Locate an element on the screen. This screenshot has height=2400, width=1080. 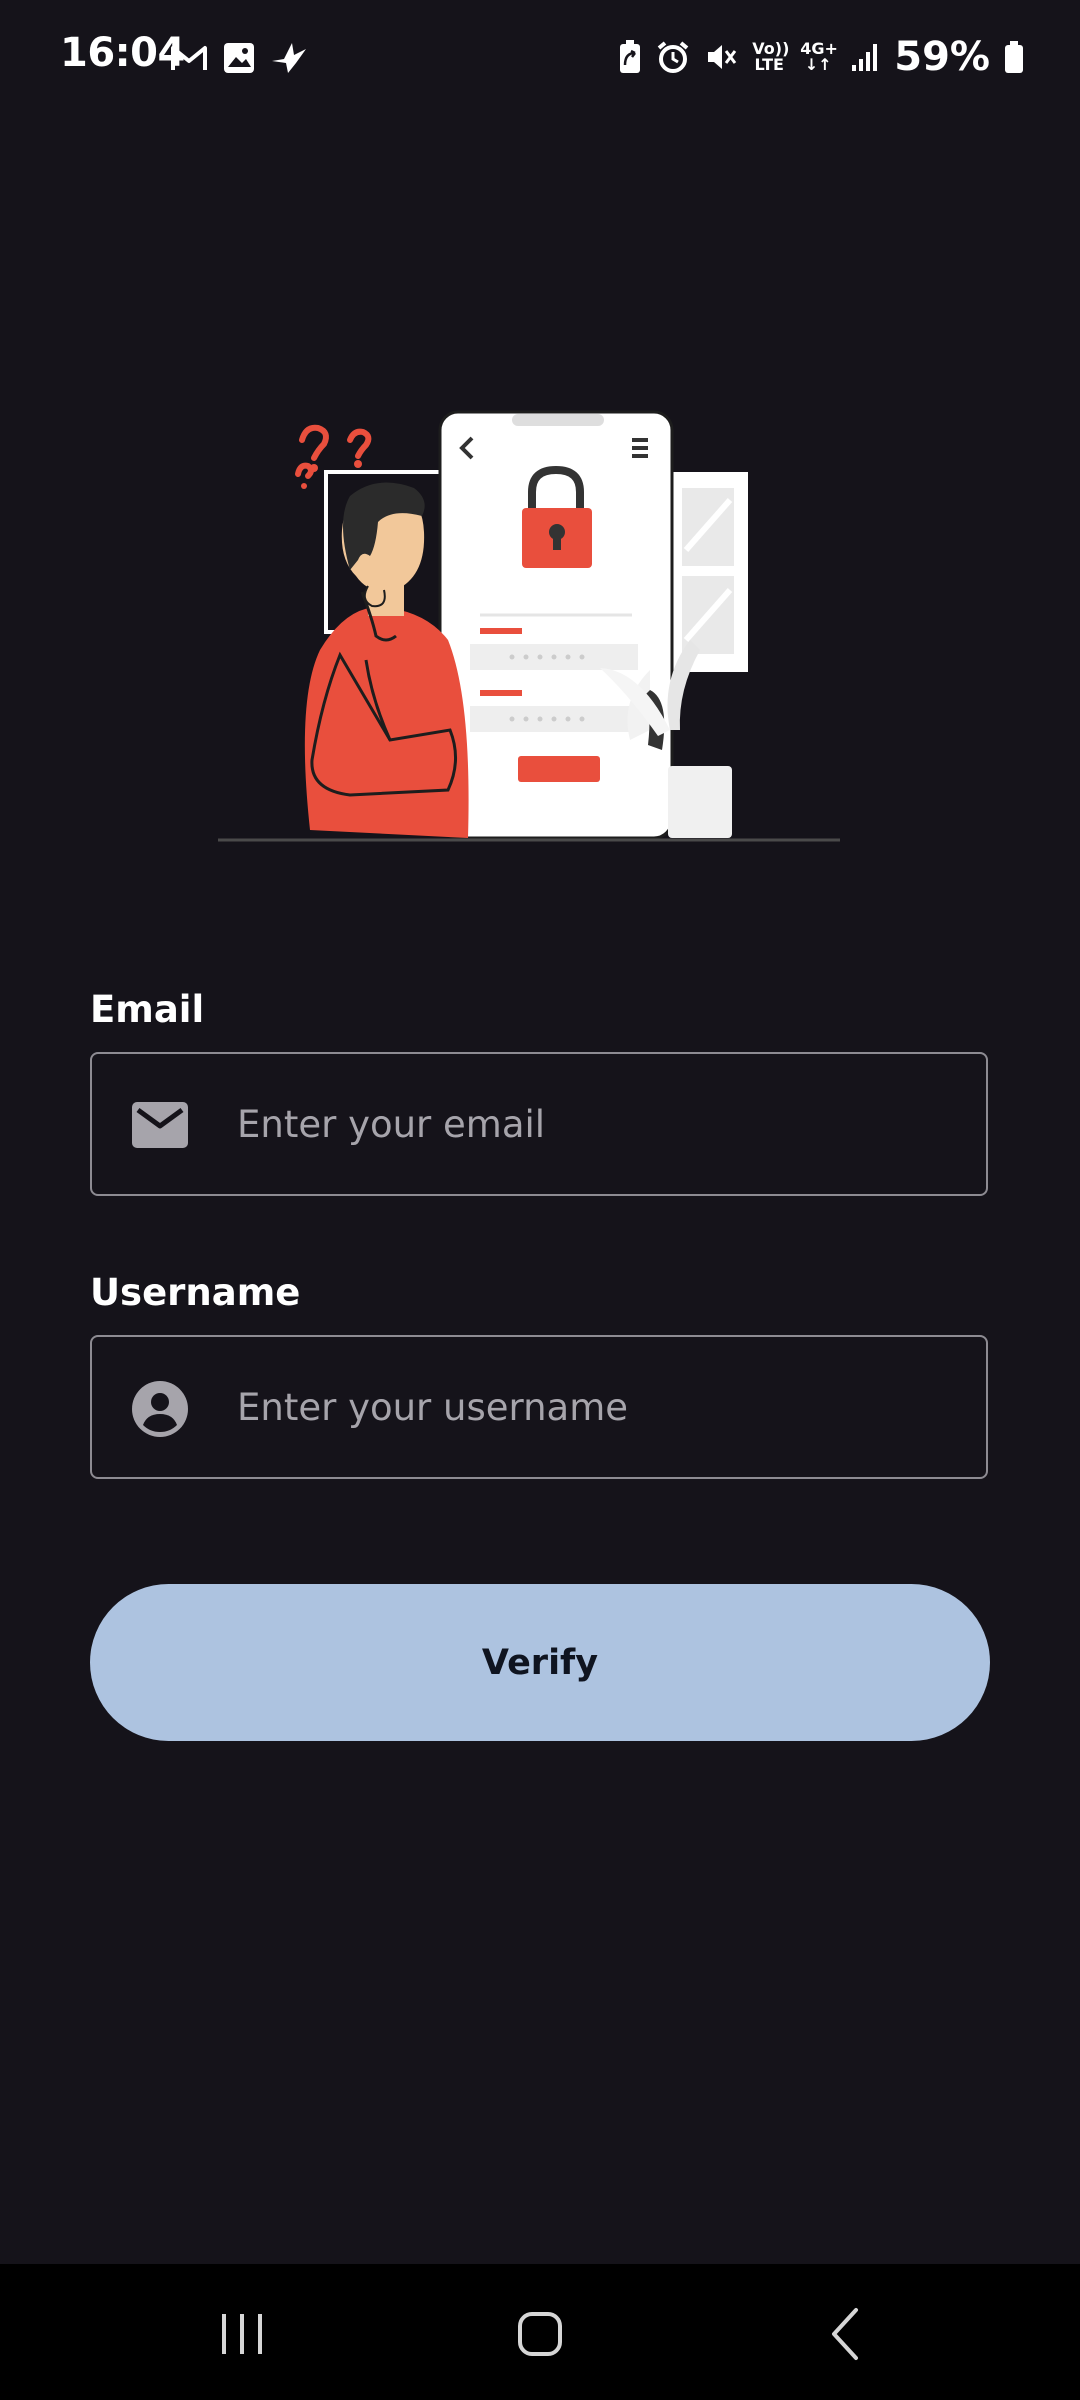
gallery-icon is located at coordinates (239, 58).